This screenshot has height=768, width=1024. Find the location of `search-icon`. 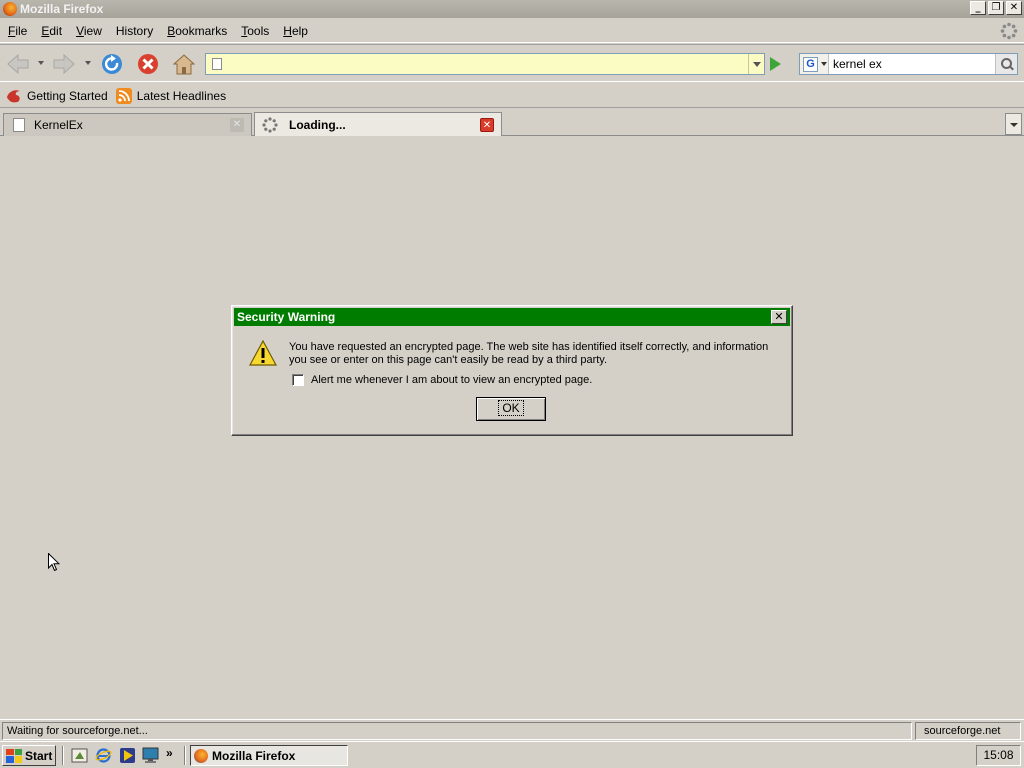

search-icon is located at coordinates (1006, 64).